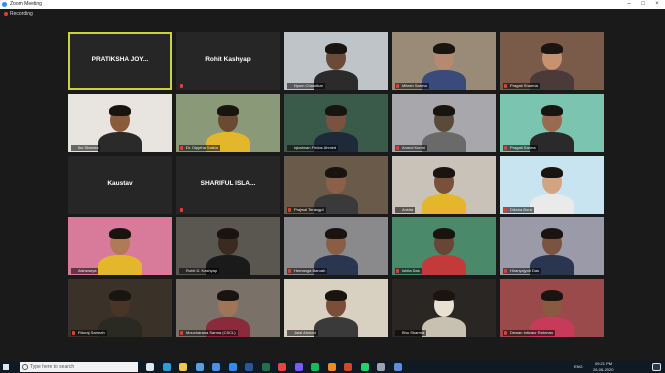  Describe the element at coordinates (336, 185) in the screenshot. I see `participant-tile: Prajwal Terangpi` at that location.